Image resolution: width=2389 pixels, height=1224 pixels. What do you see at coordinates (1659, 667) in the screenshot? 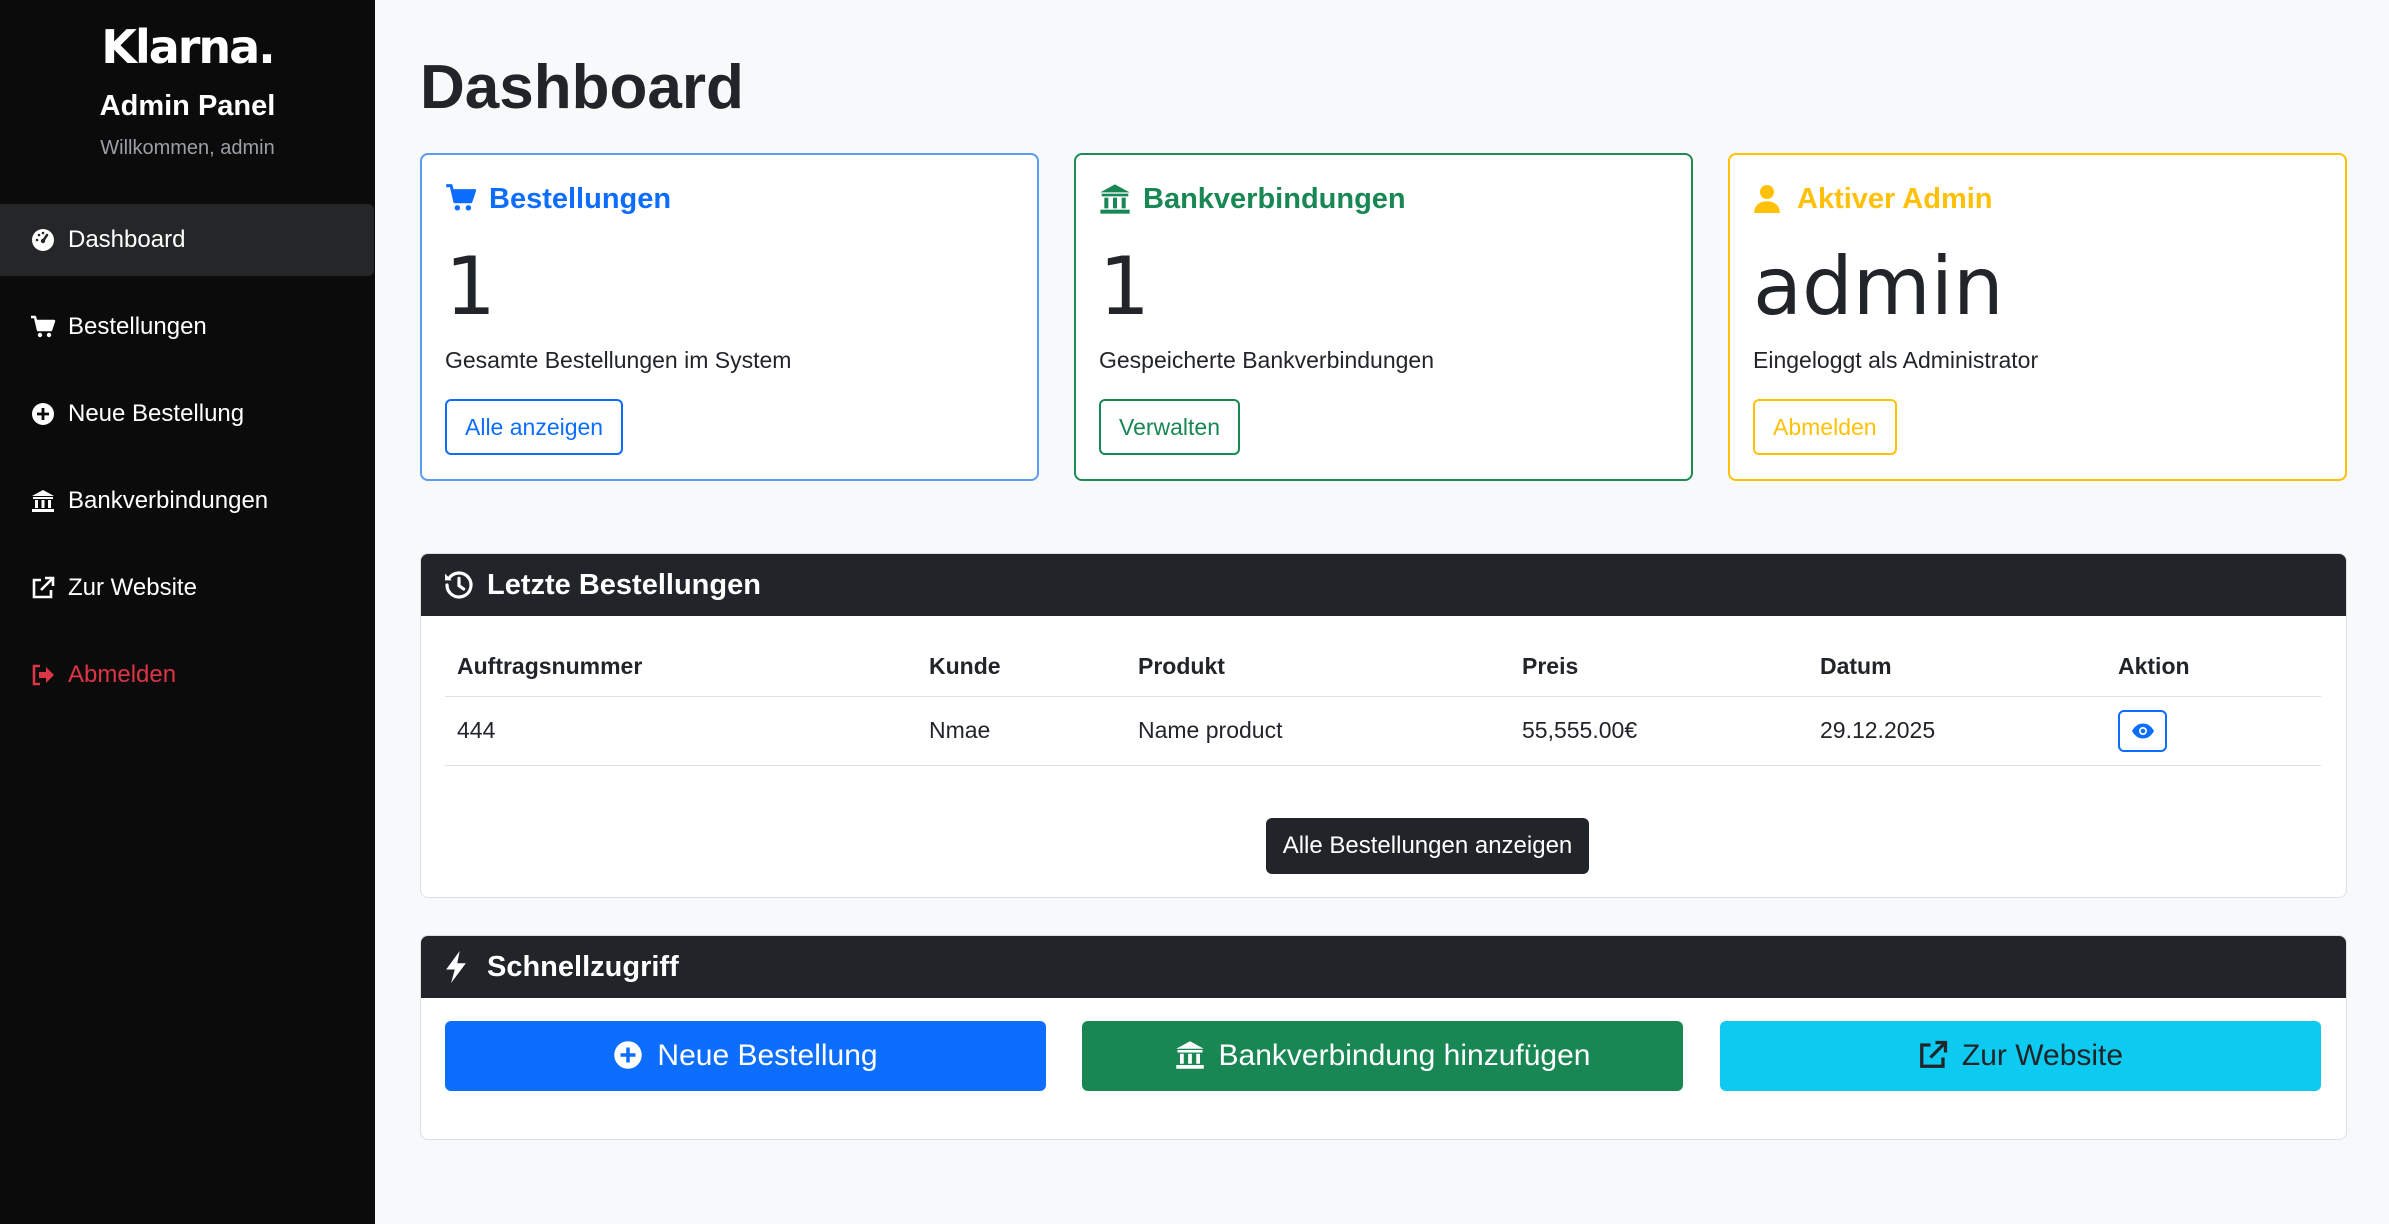
I see `column-header: Preis` at bounding box center [1659, 667].